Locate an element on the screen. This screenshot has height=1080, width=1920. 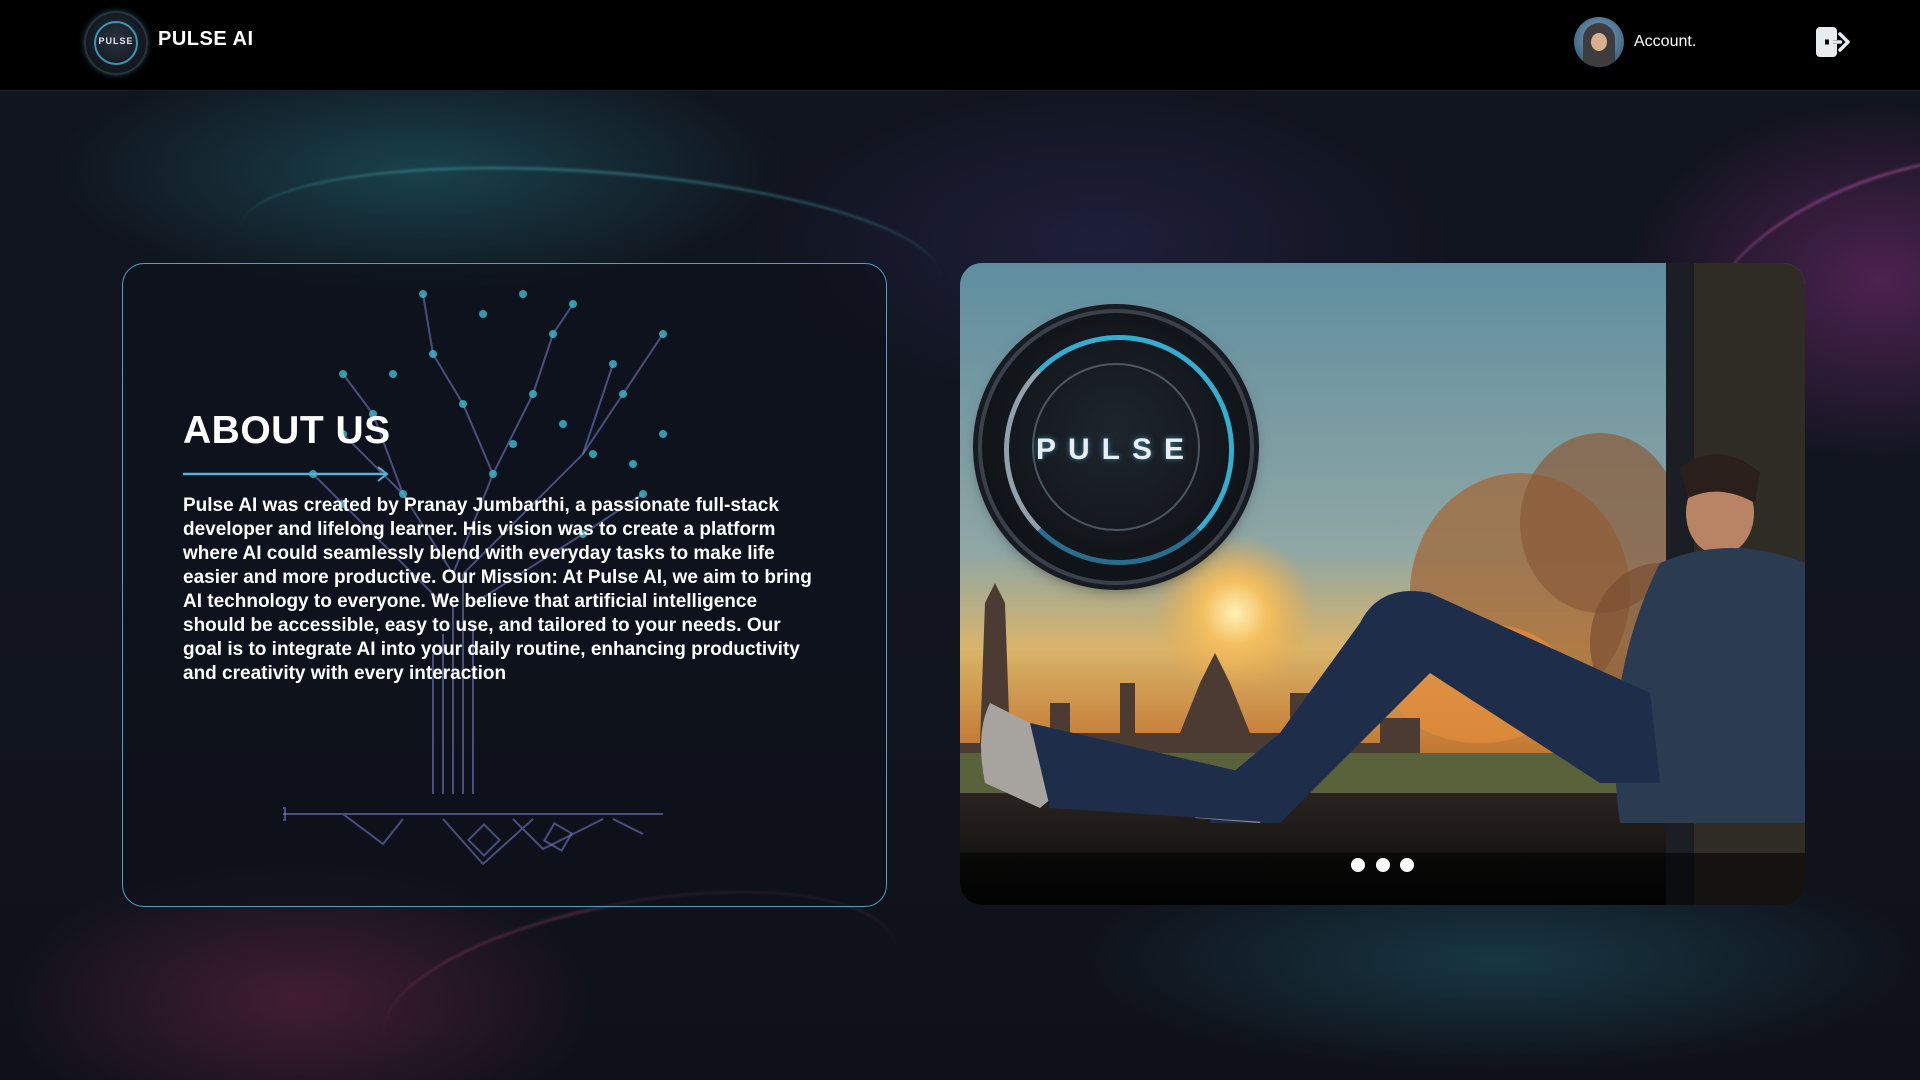
avatar is located at coordinates (1599, 42).